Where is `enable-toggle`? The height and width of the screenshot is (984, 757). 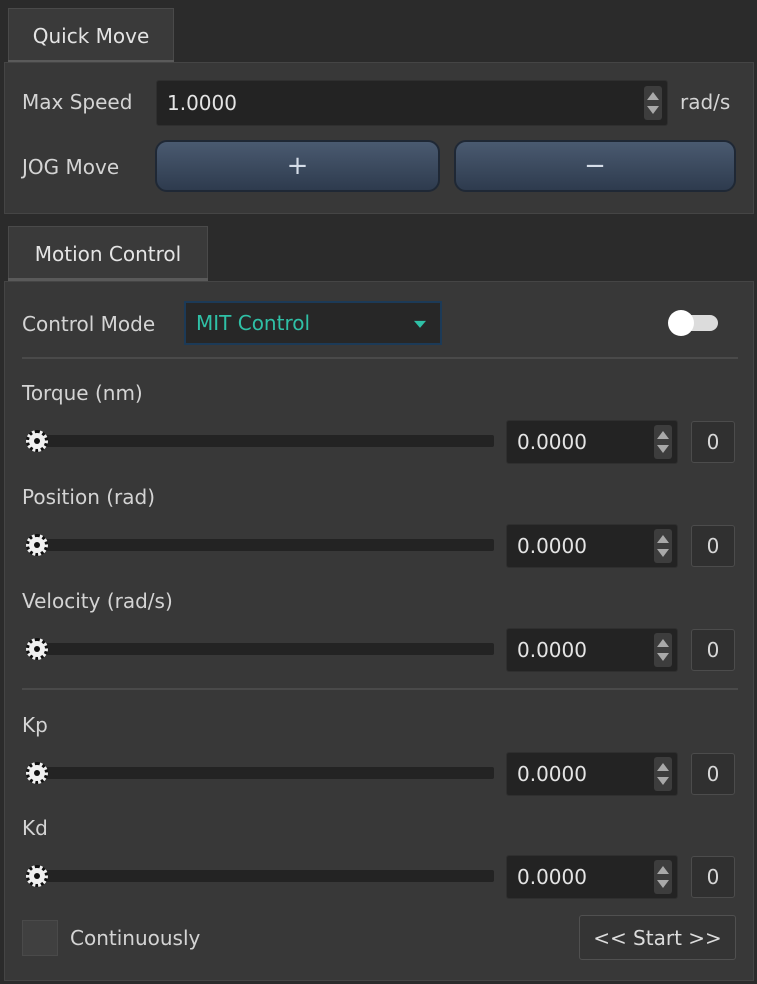
enable-toggle is located at coordinates (694, 323).